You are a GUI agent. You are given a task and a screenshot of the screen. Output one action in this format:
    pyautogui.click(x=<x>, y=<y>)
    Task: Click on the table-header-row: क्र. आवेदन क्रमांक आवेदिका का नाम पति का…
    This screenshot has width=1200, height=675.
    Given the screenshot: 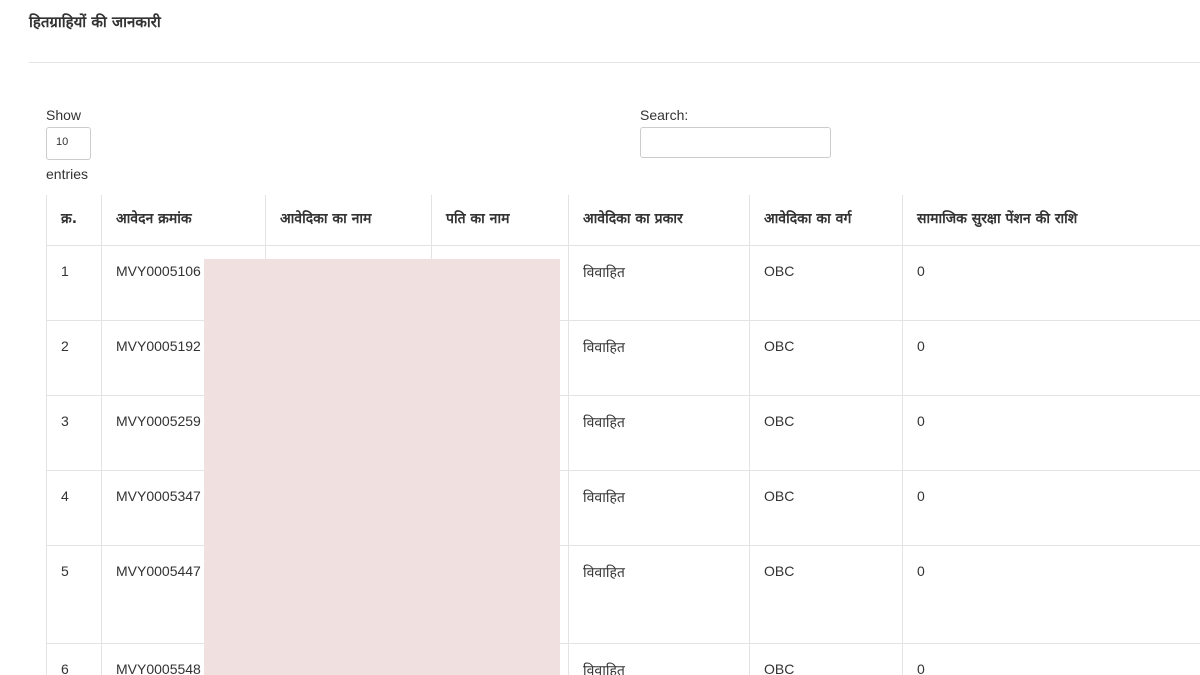 What is the action you would take?
    pyautogui.click(x=623, y=220)
    